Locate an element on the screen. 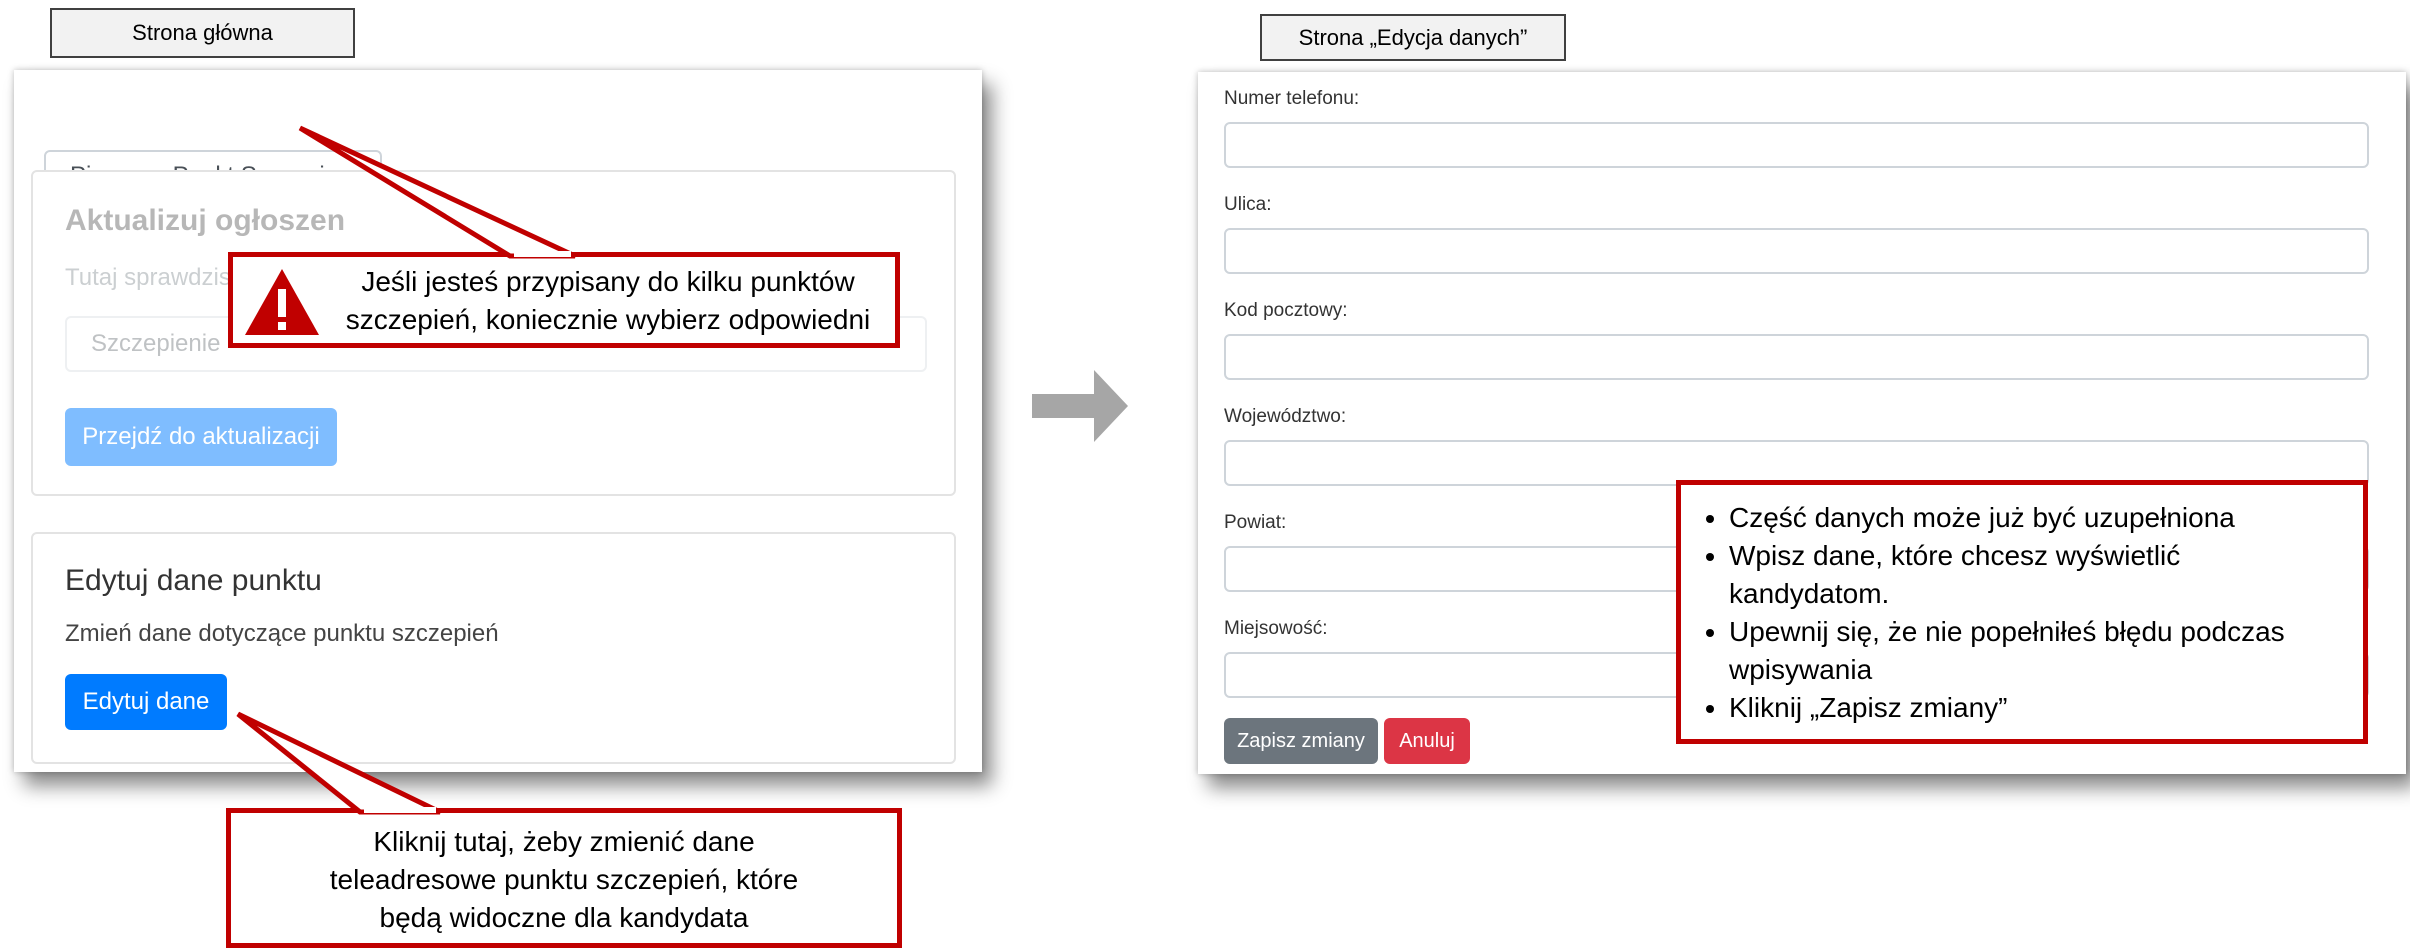  warning-callout-pointer is located at coordinates (437, 192).